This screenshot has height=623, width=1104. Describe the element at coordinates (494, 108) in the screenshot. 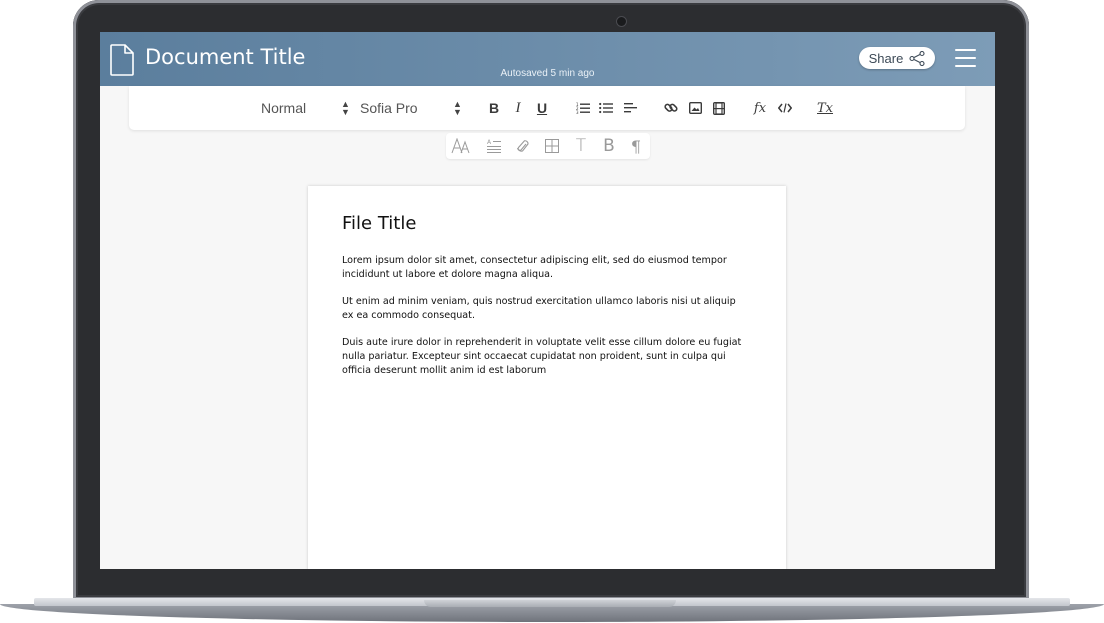

I see `bold-button: B` at that location.